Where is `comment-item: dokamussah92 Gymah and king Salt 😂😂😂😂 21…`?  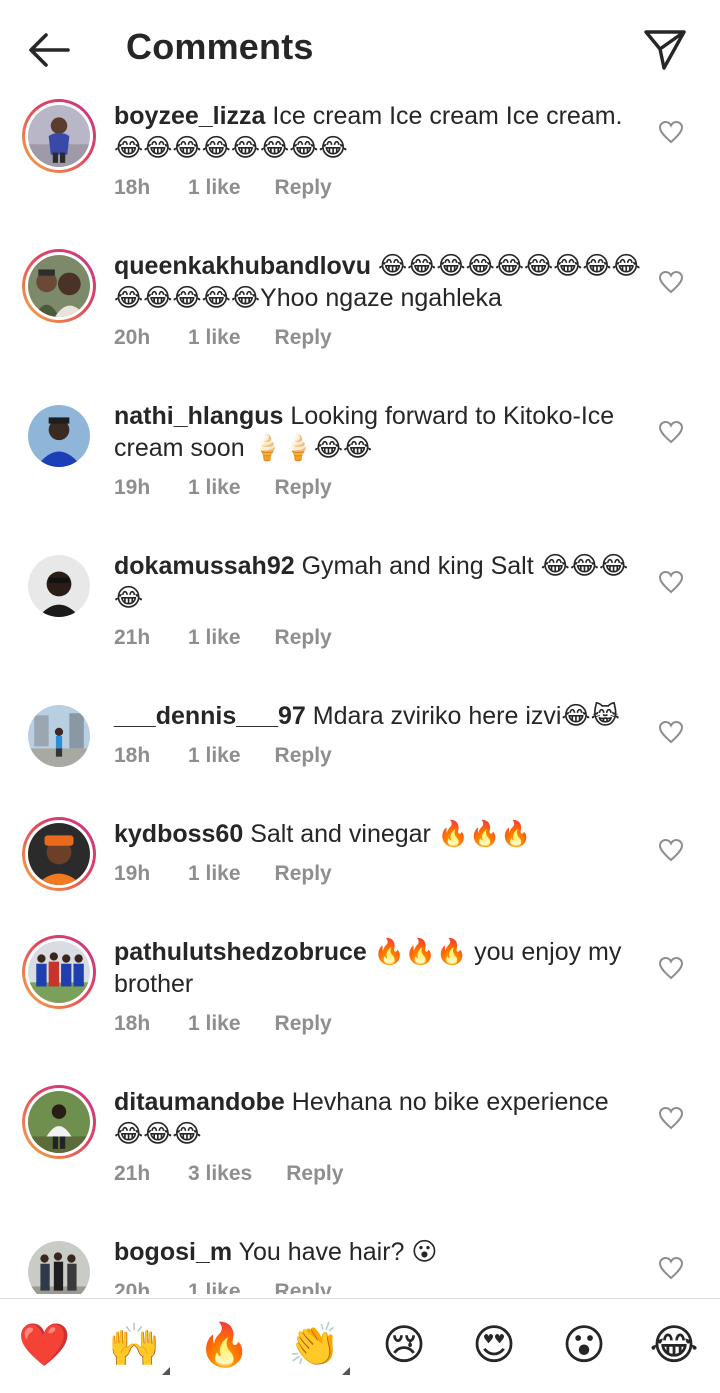 comment-item: dokamussah92 Gymah and king Salt 😂😂😂😂 21… is located at coordinates (360, 621).